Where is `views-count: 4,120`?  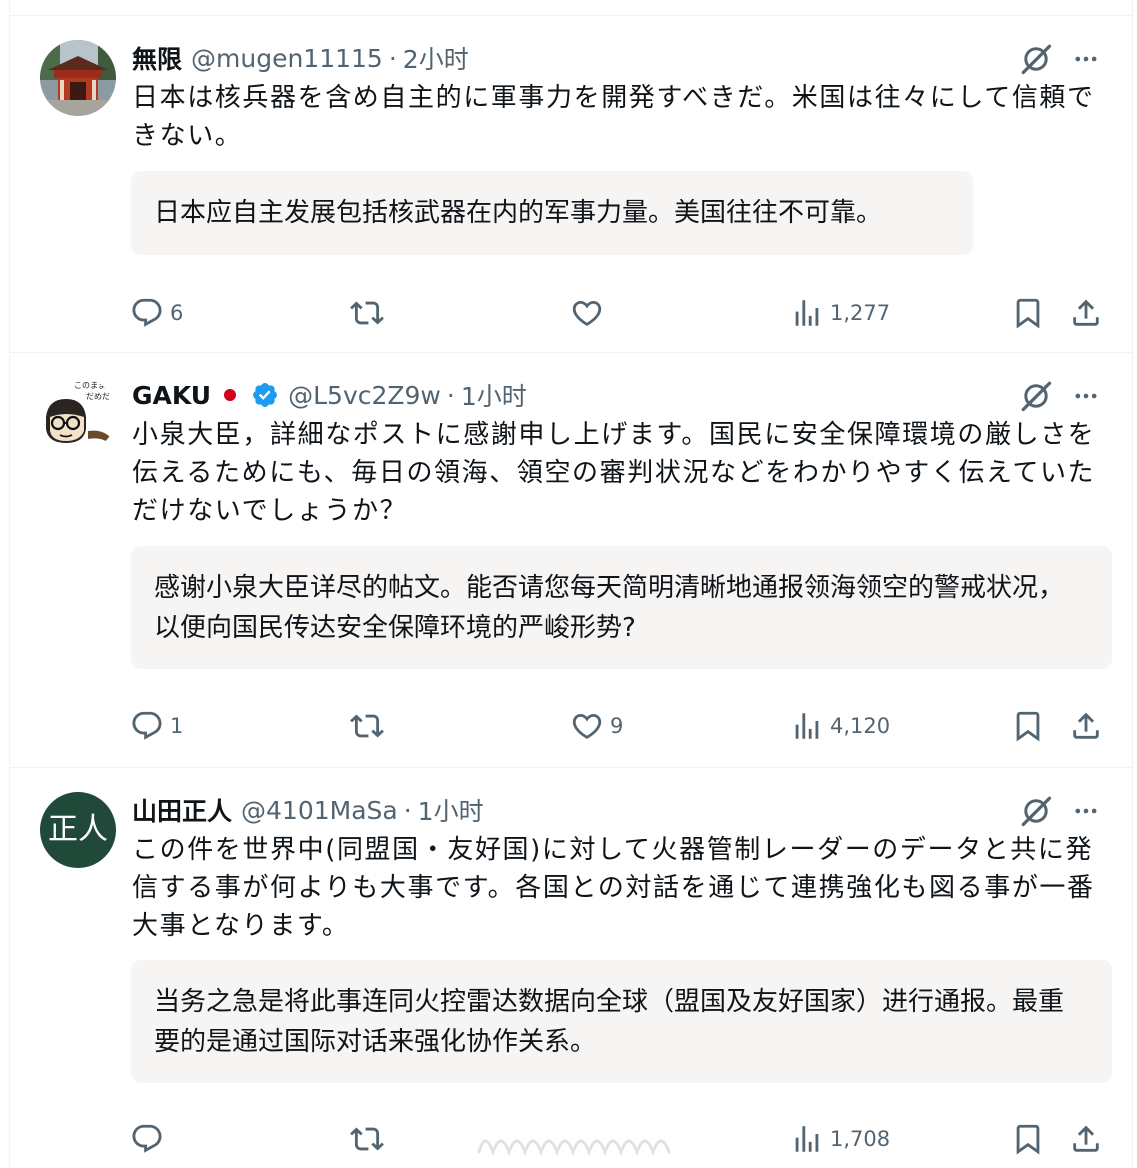
views-count: 4,120 is located at coordinates (860, 726).